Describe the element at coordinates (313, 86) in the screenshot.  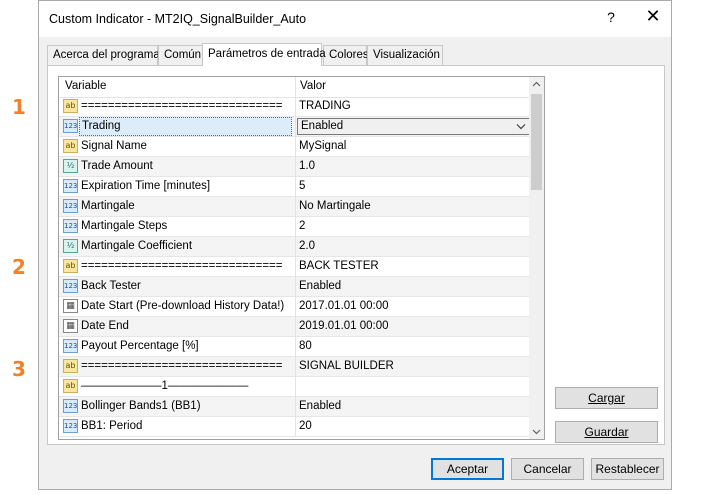
I see `column-header-value: Valor` at that location.